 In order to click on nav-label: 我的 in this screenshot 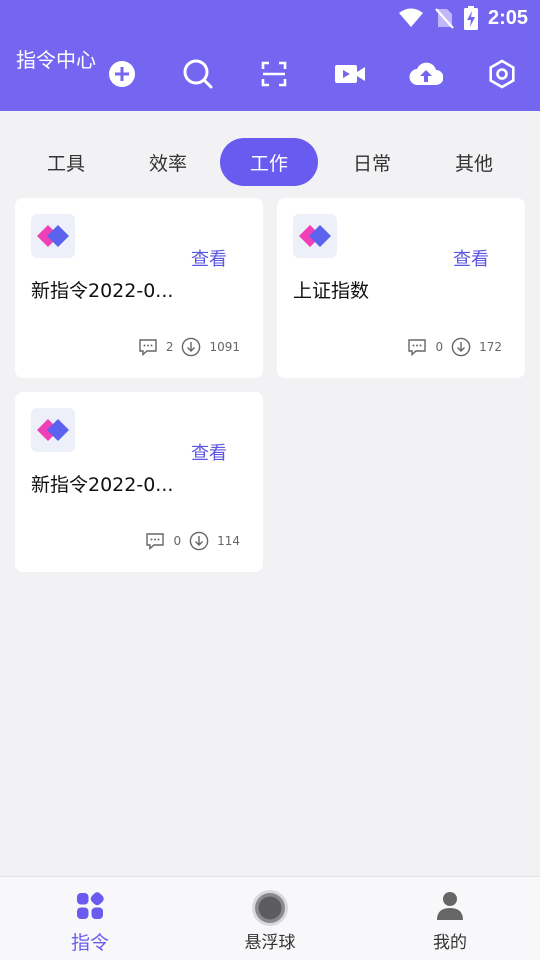, I will do `click(450, 943)`.